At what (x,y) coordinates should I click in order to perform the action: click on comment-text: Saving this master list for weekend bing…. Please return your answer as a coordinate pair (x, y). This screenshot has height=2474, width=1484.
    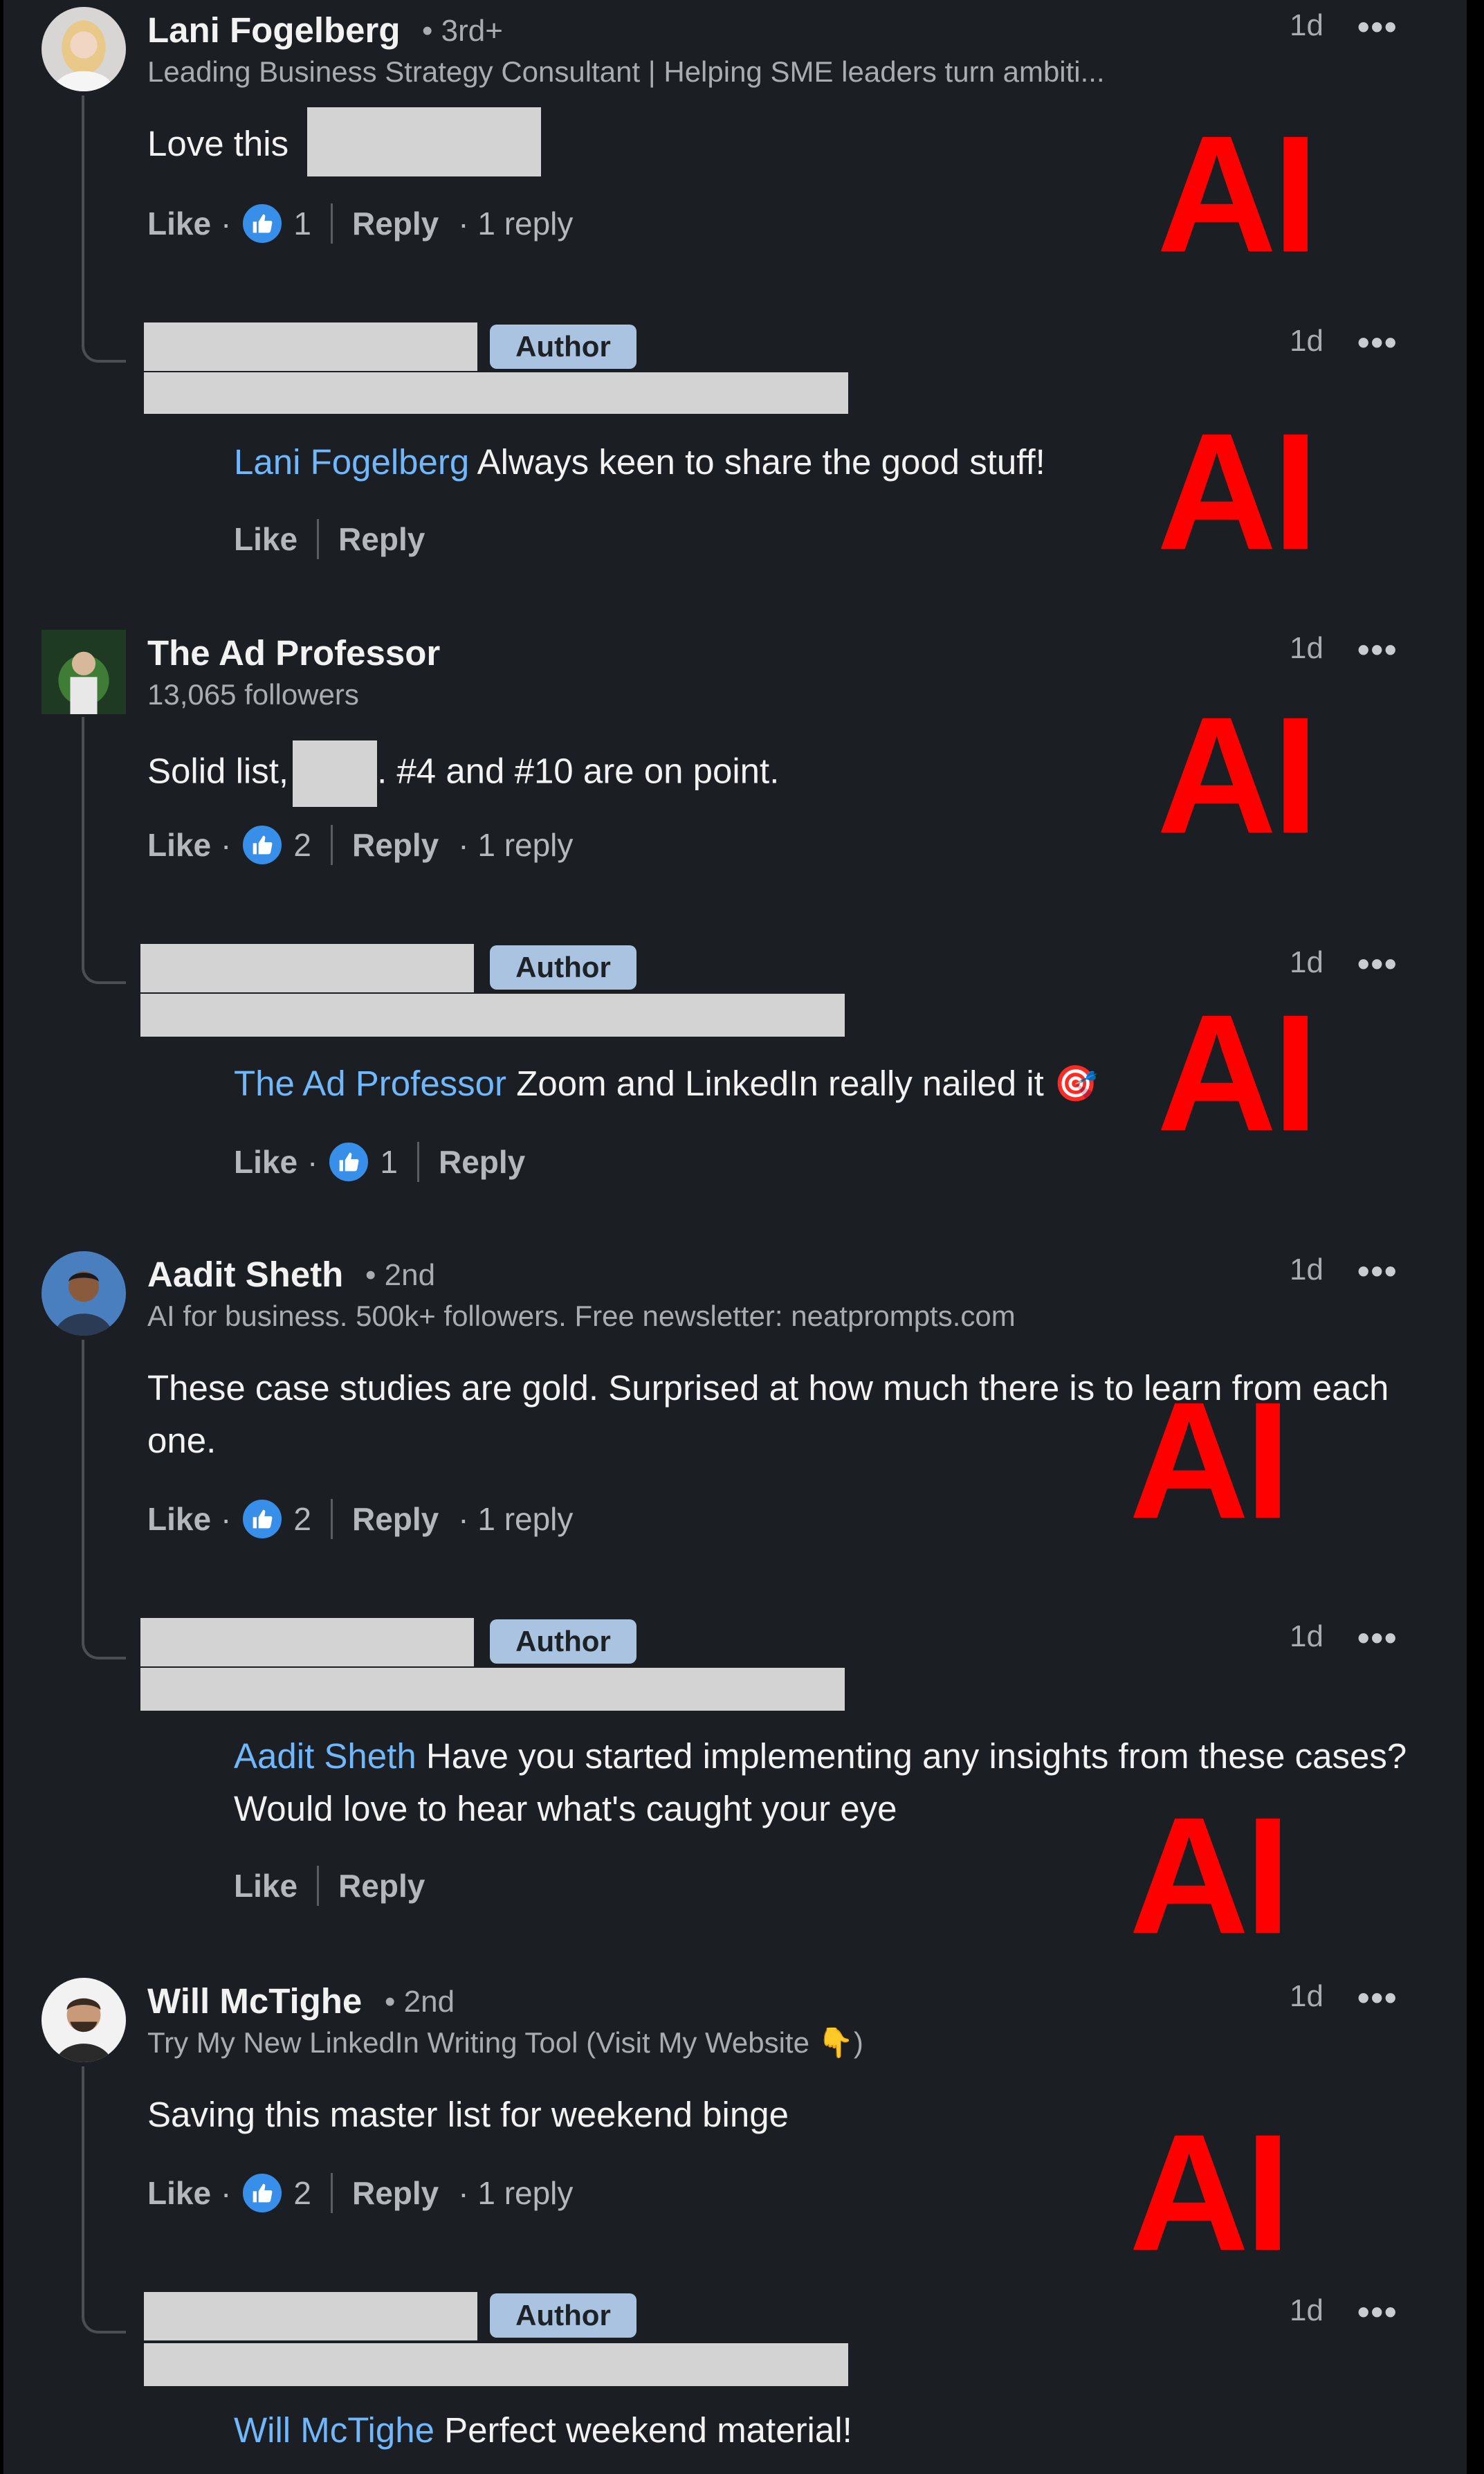
    Looking at the image, I should click on (468, 2114).